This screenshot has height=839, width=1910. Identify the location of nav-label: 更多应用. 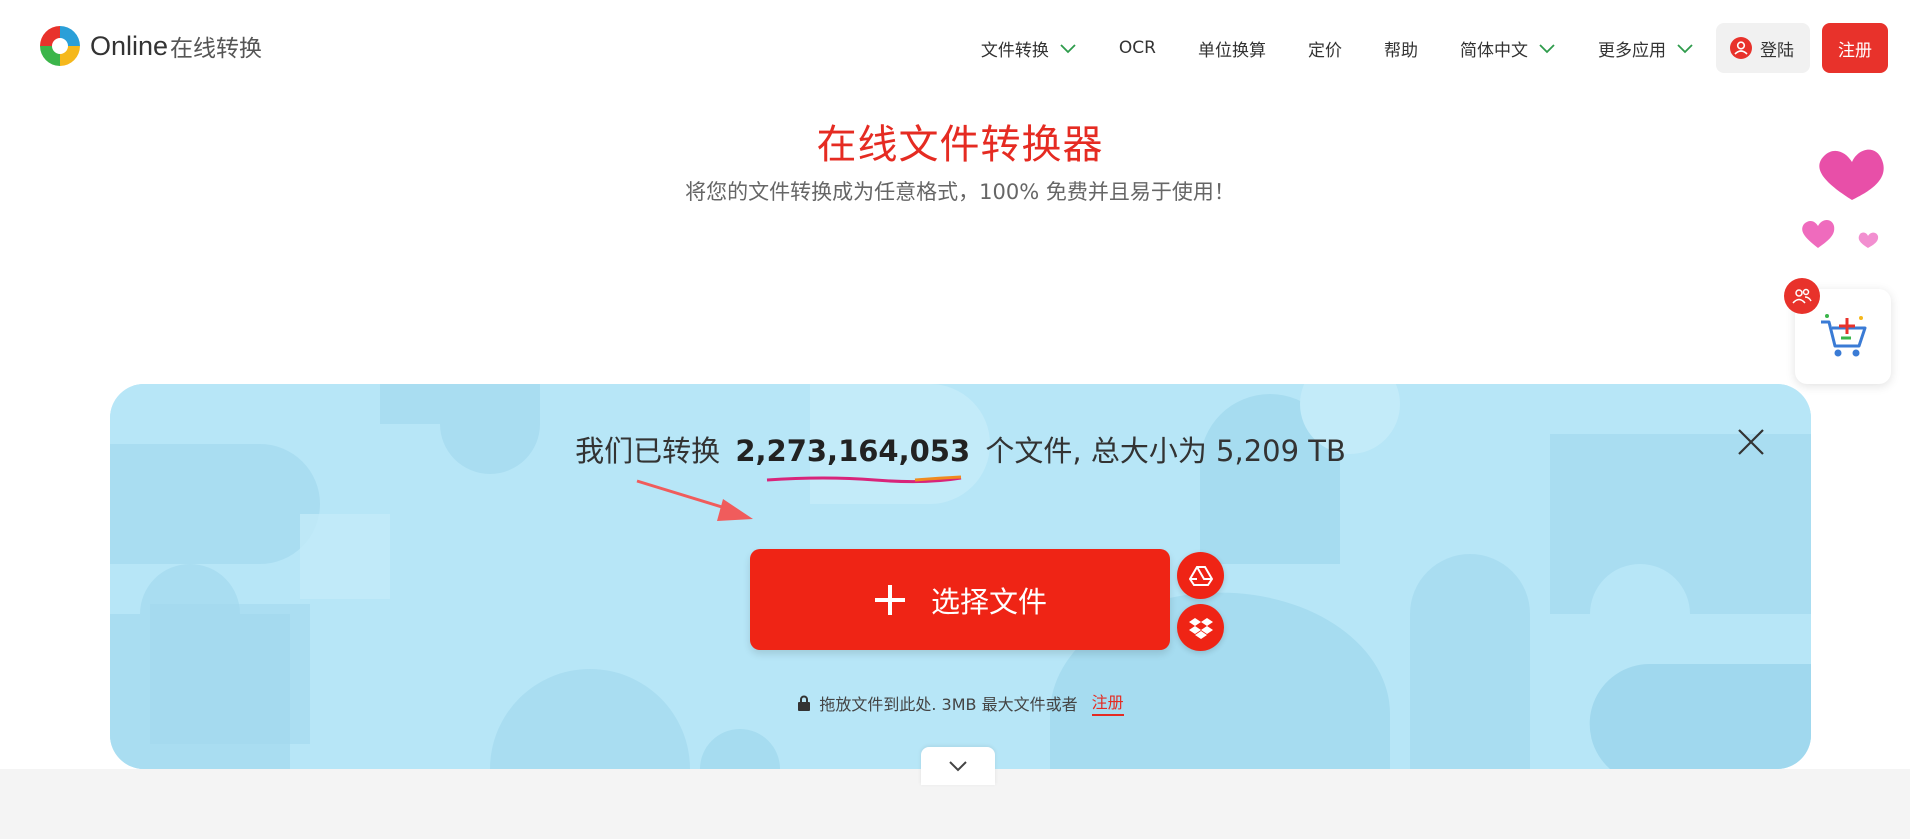
(1632, 50).